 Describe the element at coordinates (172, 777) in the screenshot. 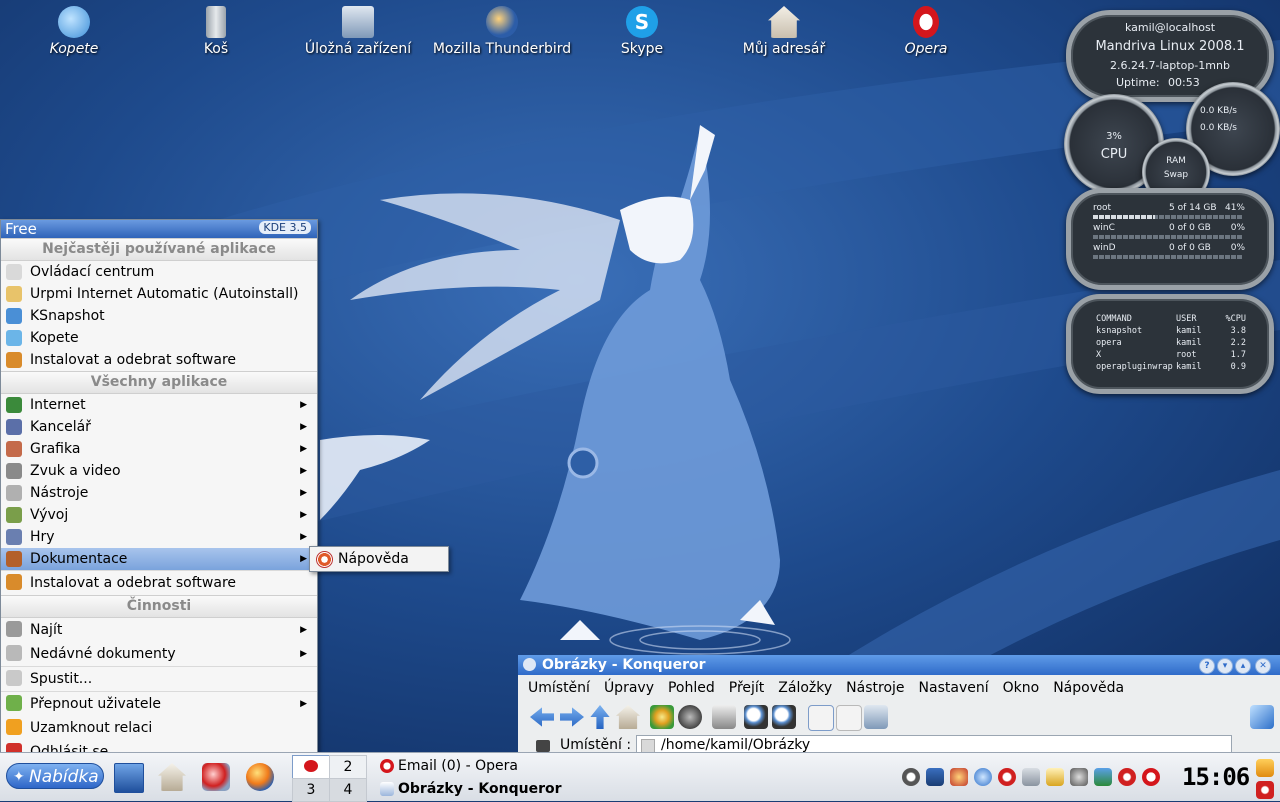

I see `home-launcher-icon` at that location.